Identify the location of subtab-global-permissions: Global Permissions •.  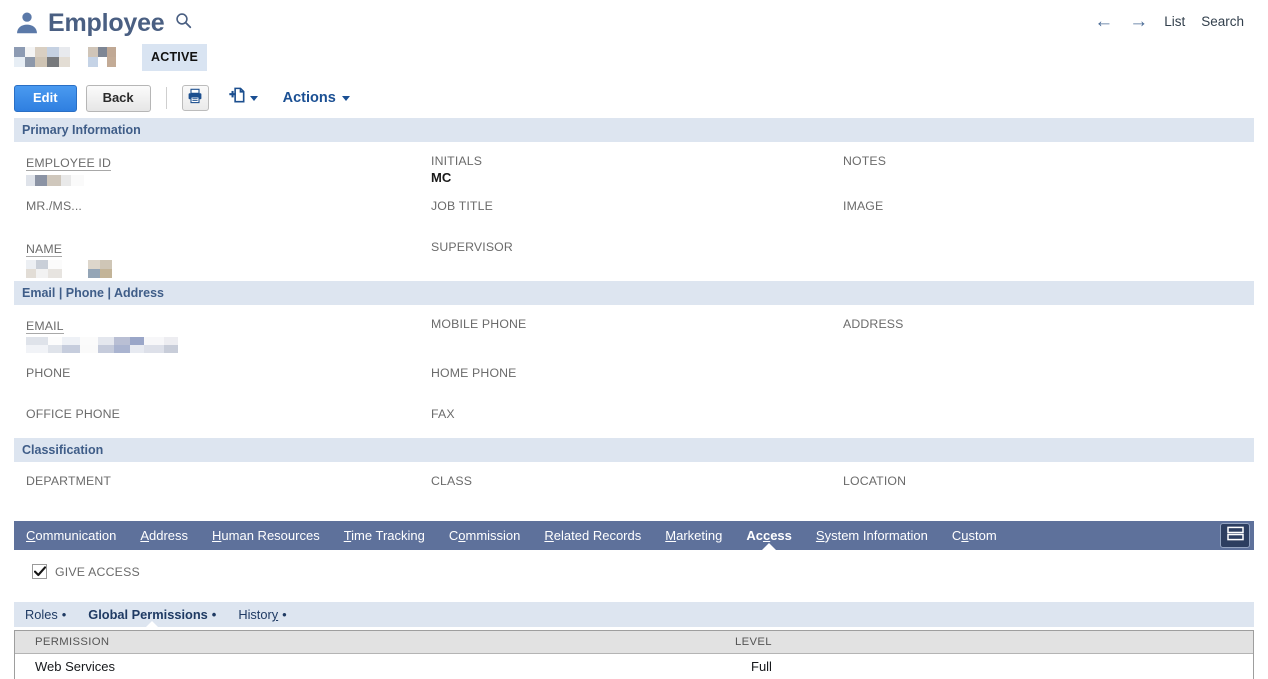
(152, 615).